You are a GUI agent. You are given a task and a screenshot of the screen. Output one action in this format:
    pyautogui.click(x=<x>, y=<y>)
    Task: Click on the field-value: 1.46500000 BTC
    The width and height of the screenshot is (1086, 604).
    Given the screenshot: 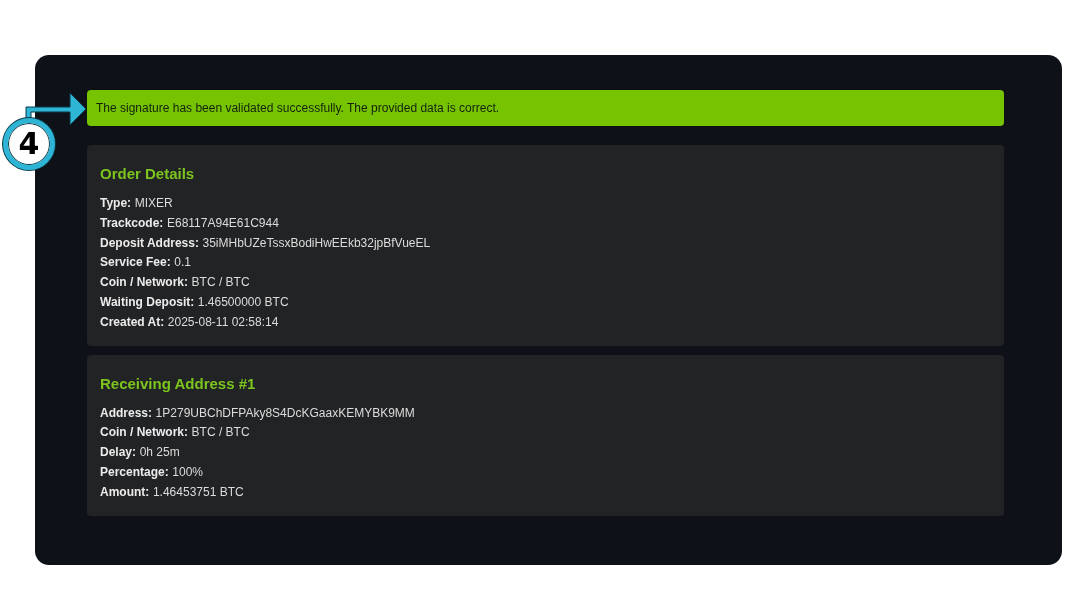 What is the action you would take?
    pyautogui.click(x=243, y=302)
    